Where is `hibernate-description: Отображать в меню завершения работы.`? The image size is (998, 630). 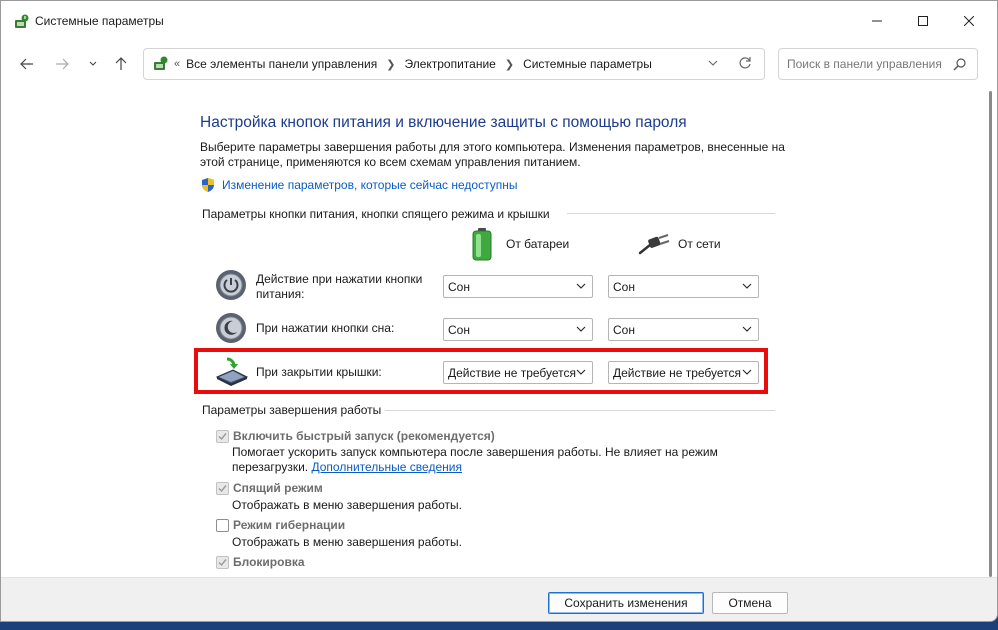 hibernate-description: Отображать в меню завершения работы. is located at coordinates (347, 542).